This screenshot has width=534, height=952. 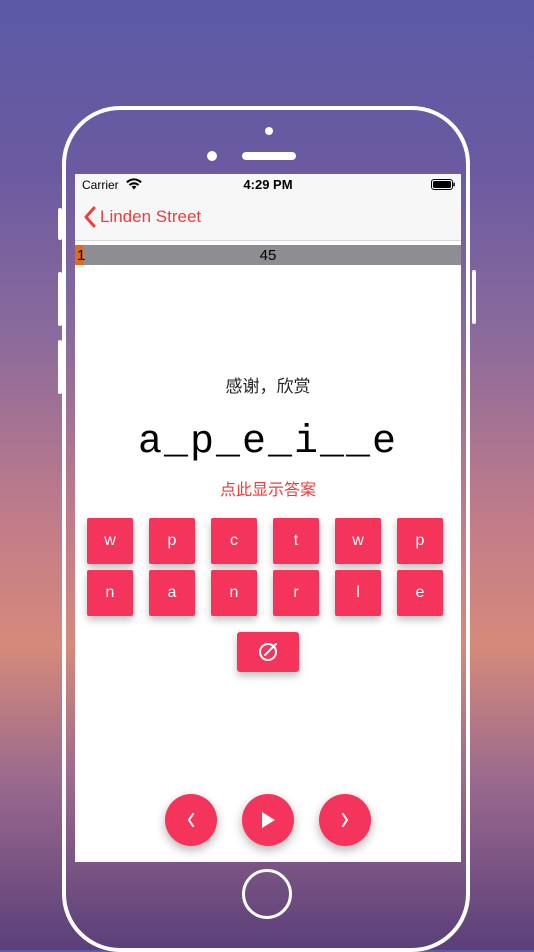 I want to click on chevron-right-icon, so click(x=345, y=820).